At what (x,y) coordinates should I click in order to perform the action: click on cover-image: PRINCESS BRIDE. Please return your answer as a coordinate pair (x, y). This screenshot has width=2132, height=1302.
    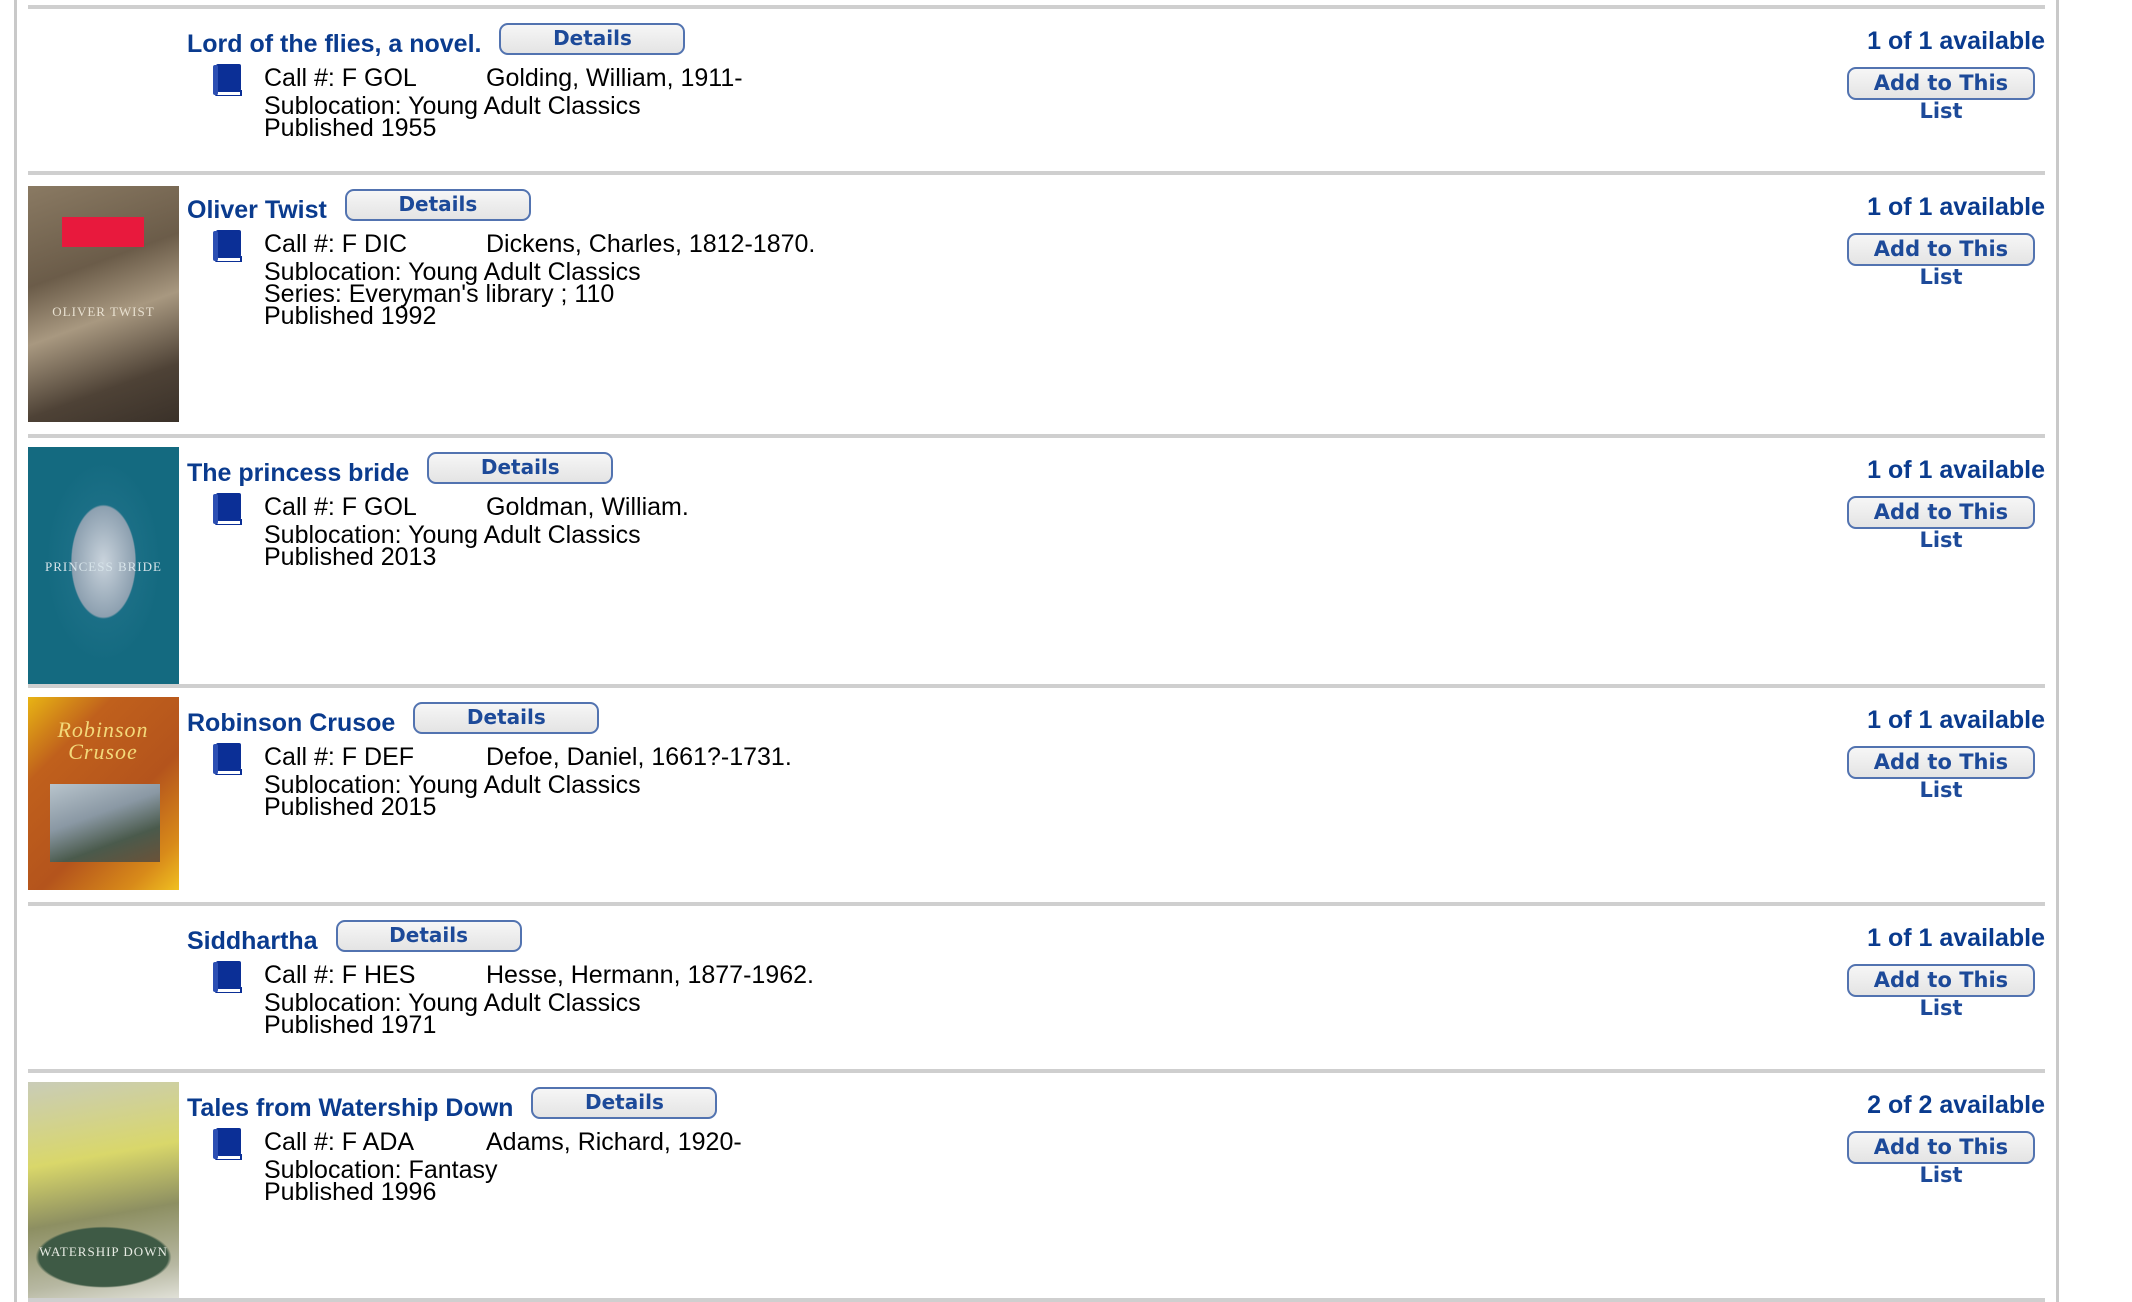
    Looking at the image, I should click on (103, 566).